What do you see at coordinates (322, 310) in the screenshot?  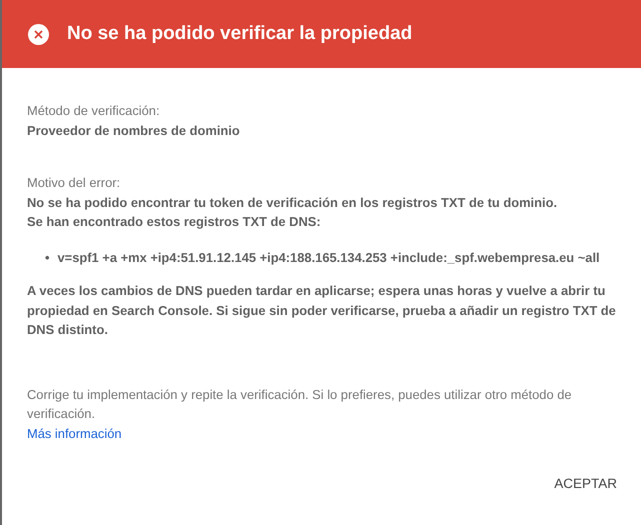 I see `info-paragraph: A veces los cambios de DNS pueden tardar en aplicarse; espera unas horas y vuelve a abrir tu propiedad en Search Console. Si sigue sin poder verificarse, prueba a añadir un registro TXT de DNS distinto.` at bounding box center [322, 310].